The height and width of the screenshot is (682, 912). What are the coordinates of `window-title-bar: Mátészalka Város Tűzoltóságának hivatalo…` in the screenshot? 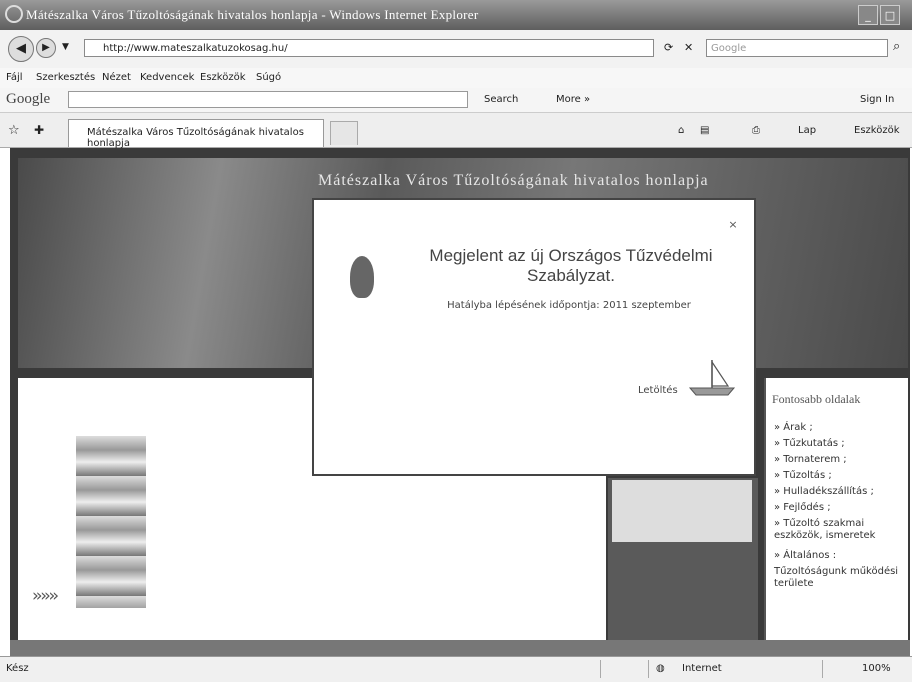 It's located at (456, 15).